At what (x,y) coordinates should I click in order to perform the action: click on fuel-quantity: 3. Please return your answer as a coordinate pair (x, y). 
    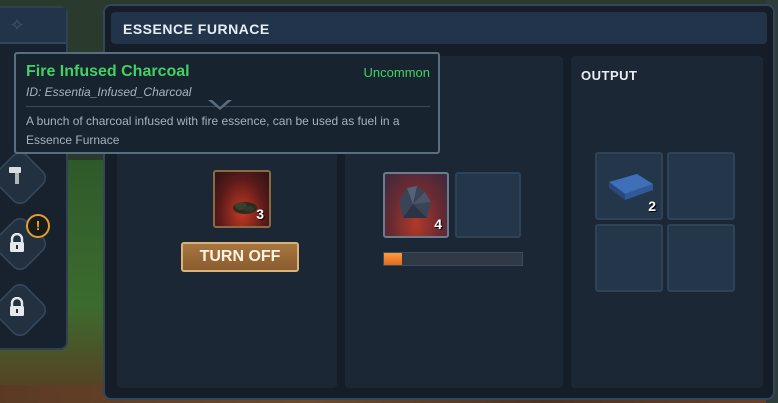
    Looking at the image, I should click on (260, 214).